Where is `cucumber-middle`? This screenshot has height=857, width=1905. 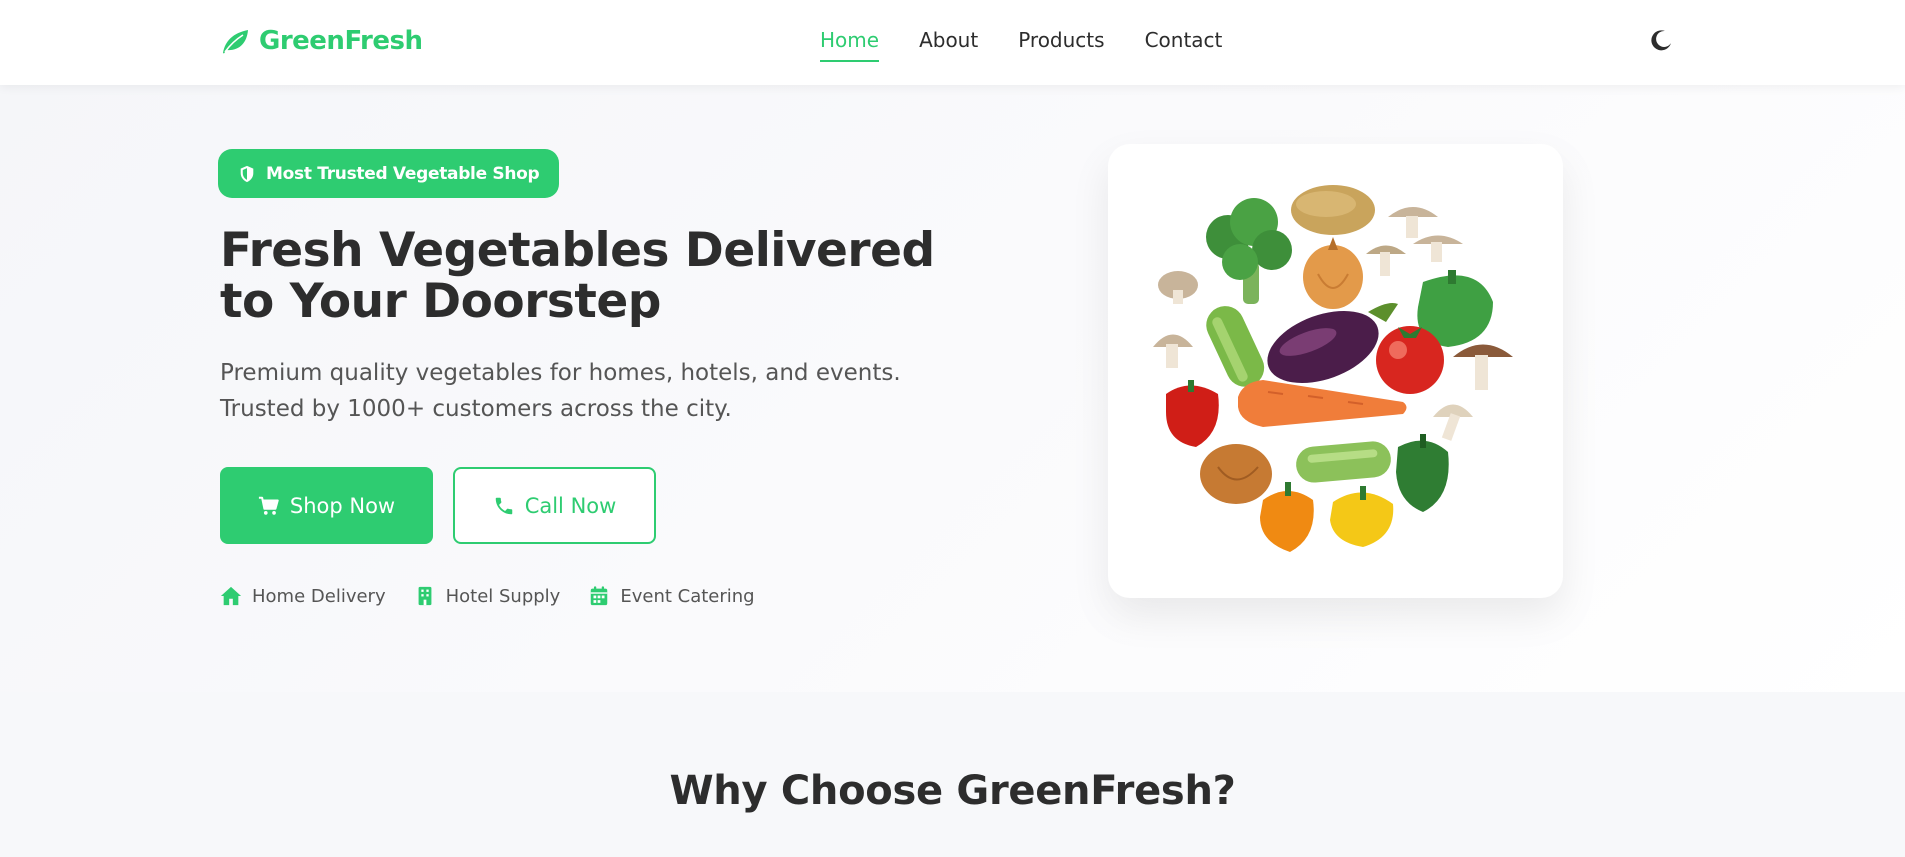 cucumber-middle is located at coordinates (1343, 462).